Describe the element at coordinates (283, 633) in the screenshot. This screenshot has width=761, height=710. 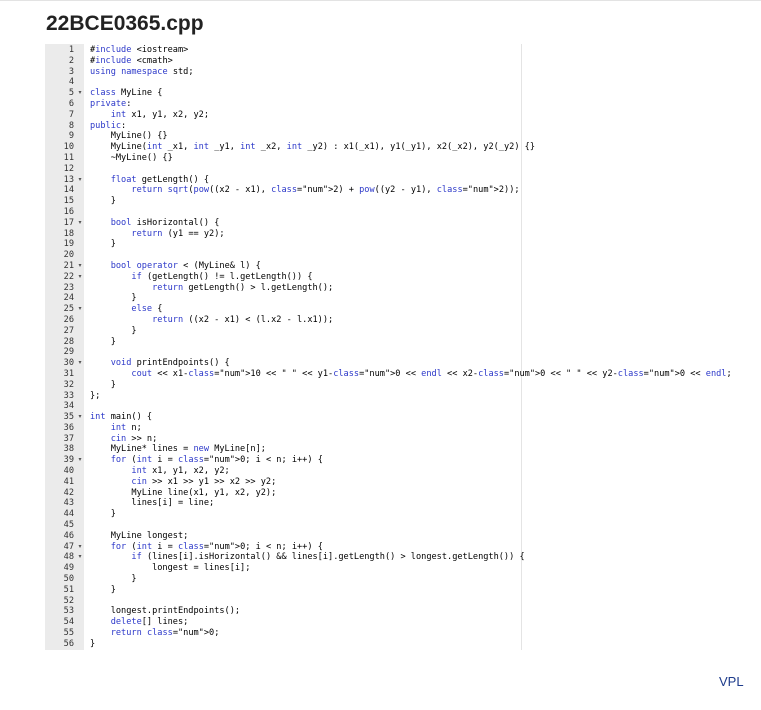
I see `code-line: 55 return class="num">0;` at that location.